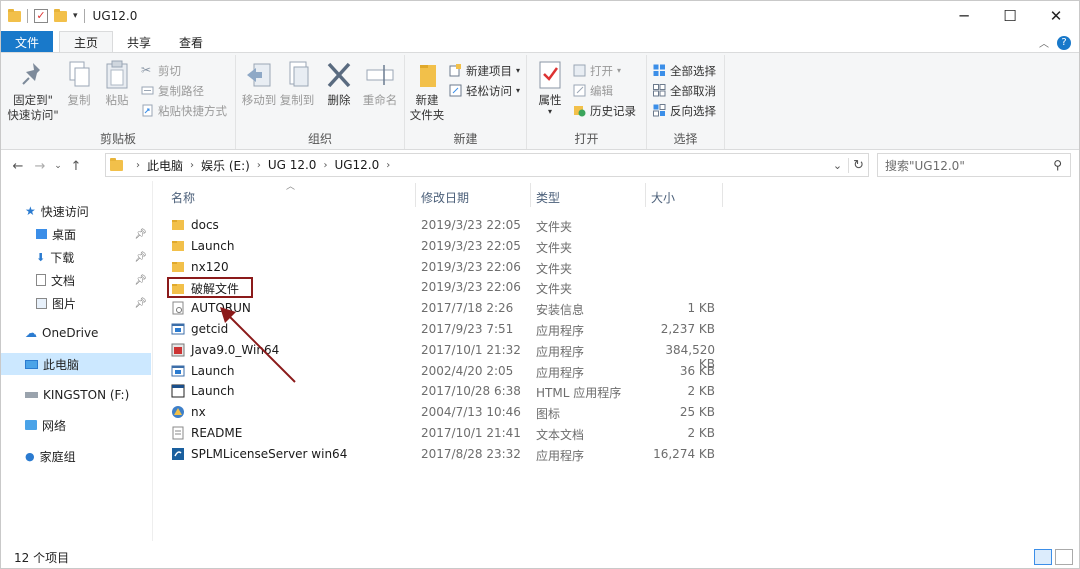 This screenshot has height=569, width=1080. What do you see at coordinates (1043, 557) in the screenshot?
I see `details-view-icon` at bounding box center [1043, 557].